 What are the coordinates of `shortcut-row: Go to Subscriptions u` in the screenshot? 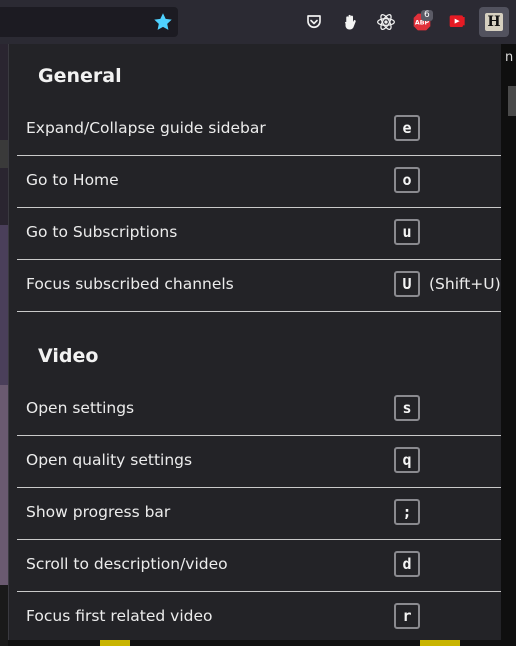 It's located at (259, 234).